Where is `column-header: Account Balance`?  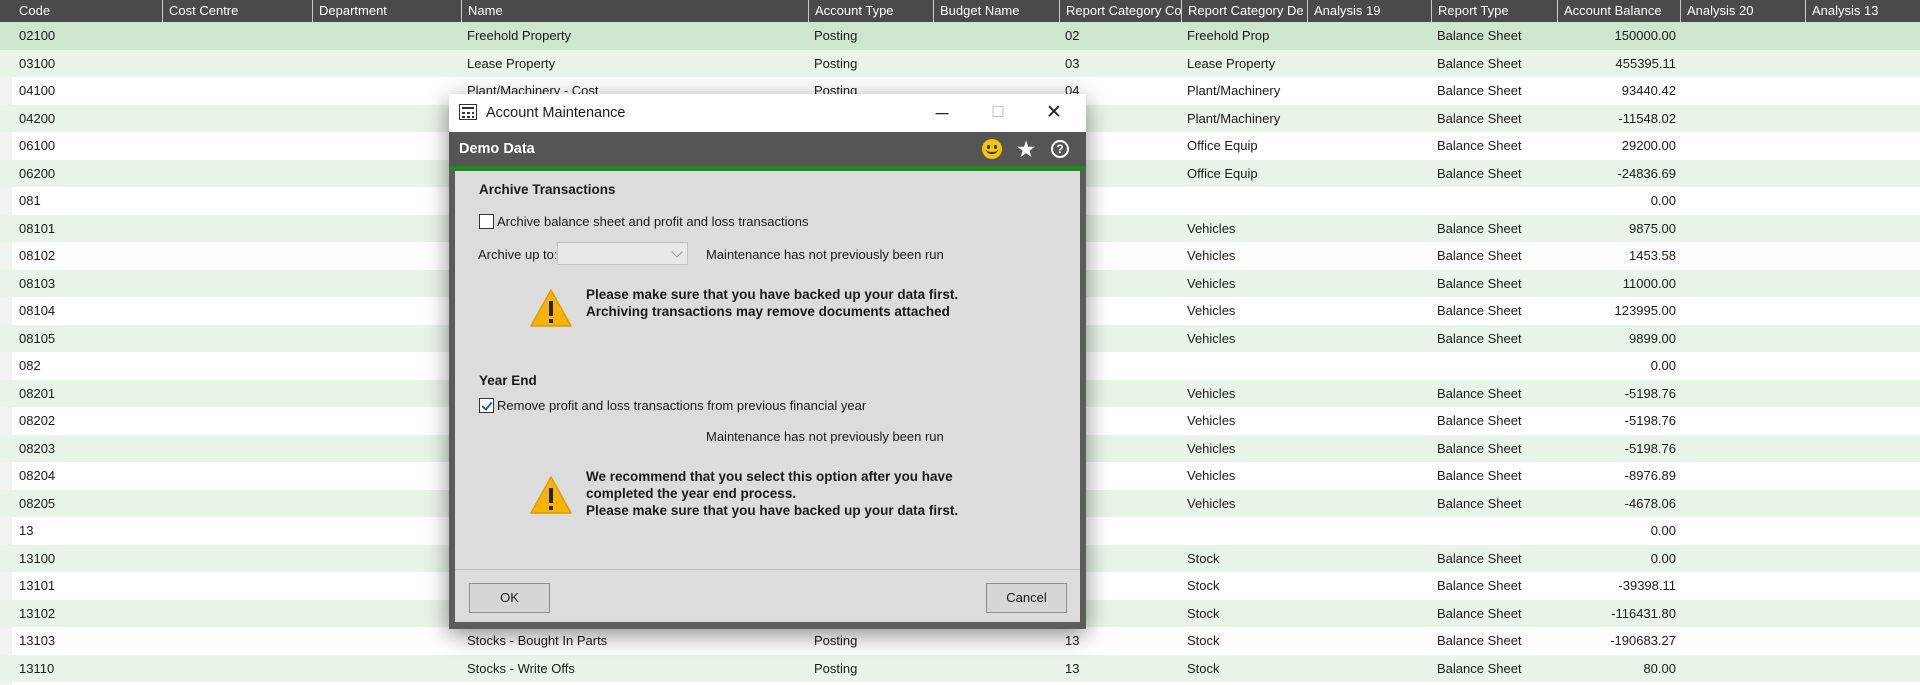
column-header: Account Balance is located at coordinates (1618, 11).